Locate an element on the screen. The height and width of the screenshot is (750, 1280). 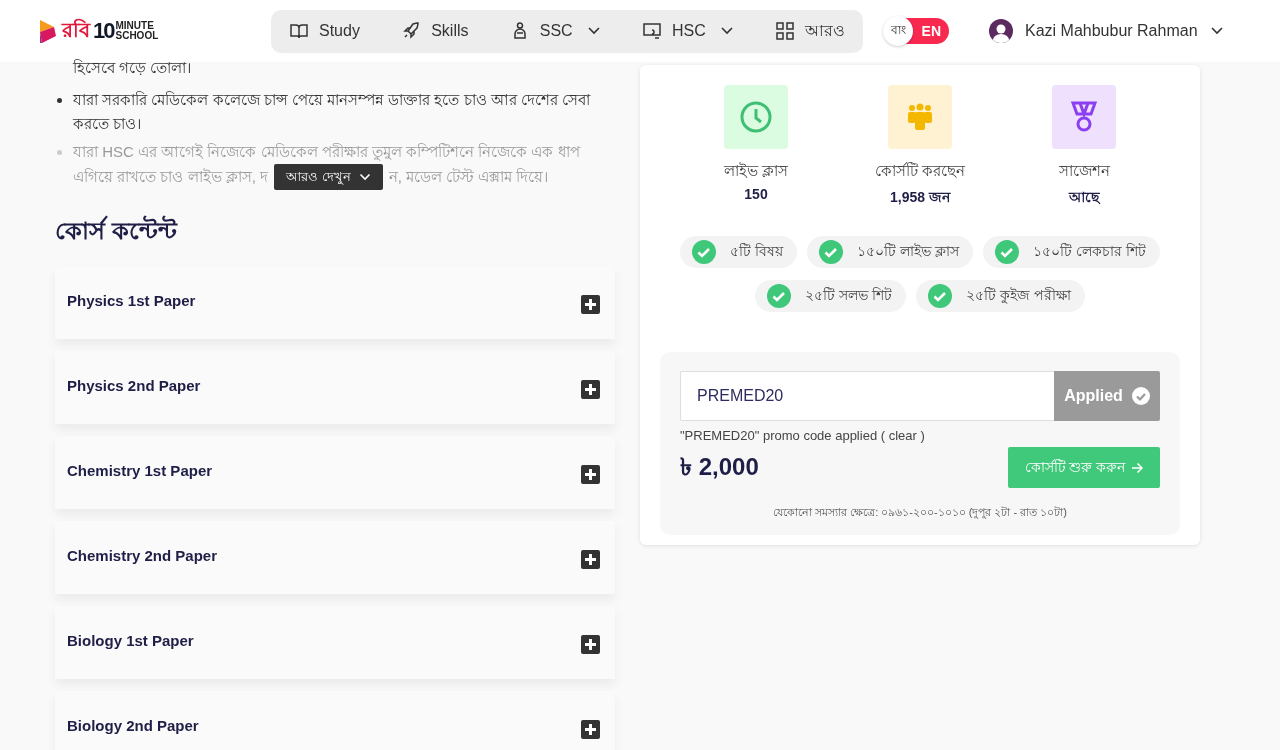
stat-label: কোর্সটি করছেন is located at coordinates (920, 171).